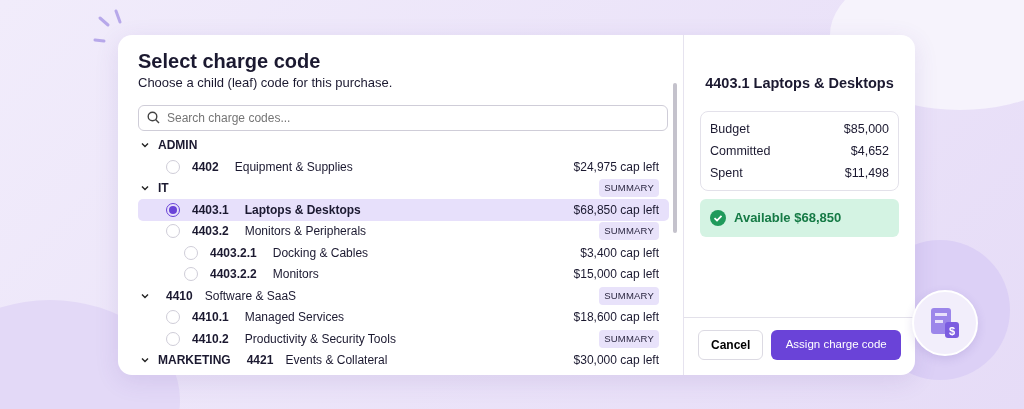 The width and height of the screenshot is (1024, 409). I want to click on cap-left-text: $15,000 cap left, so click(616, 275).